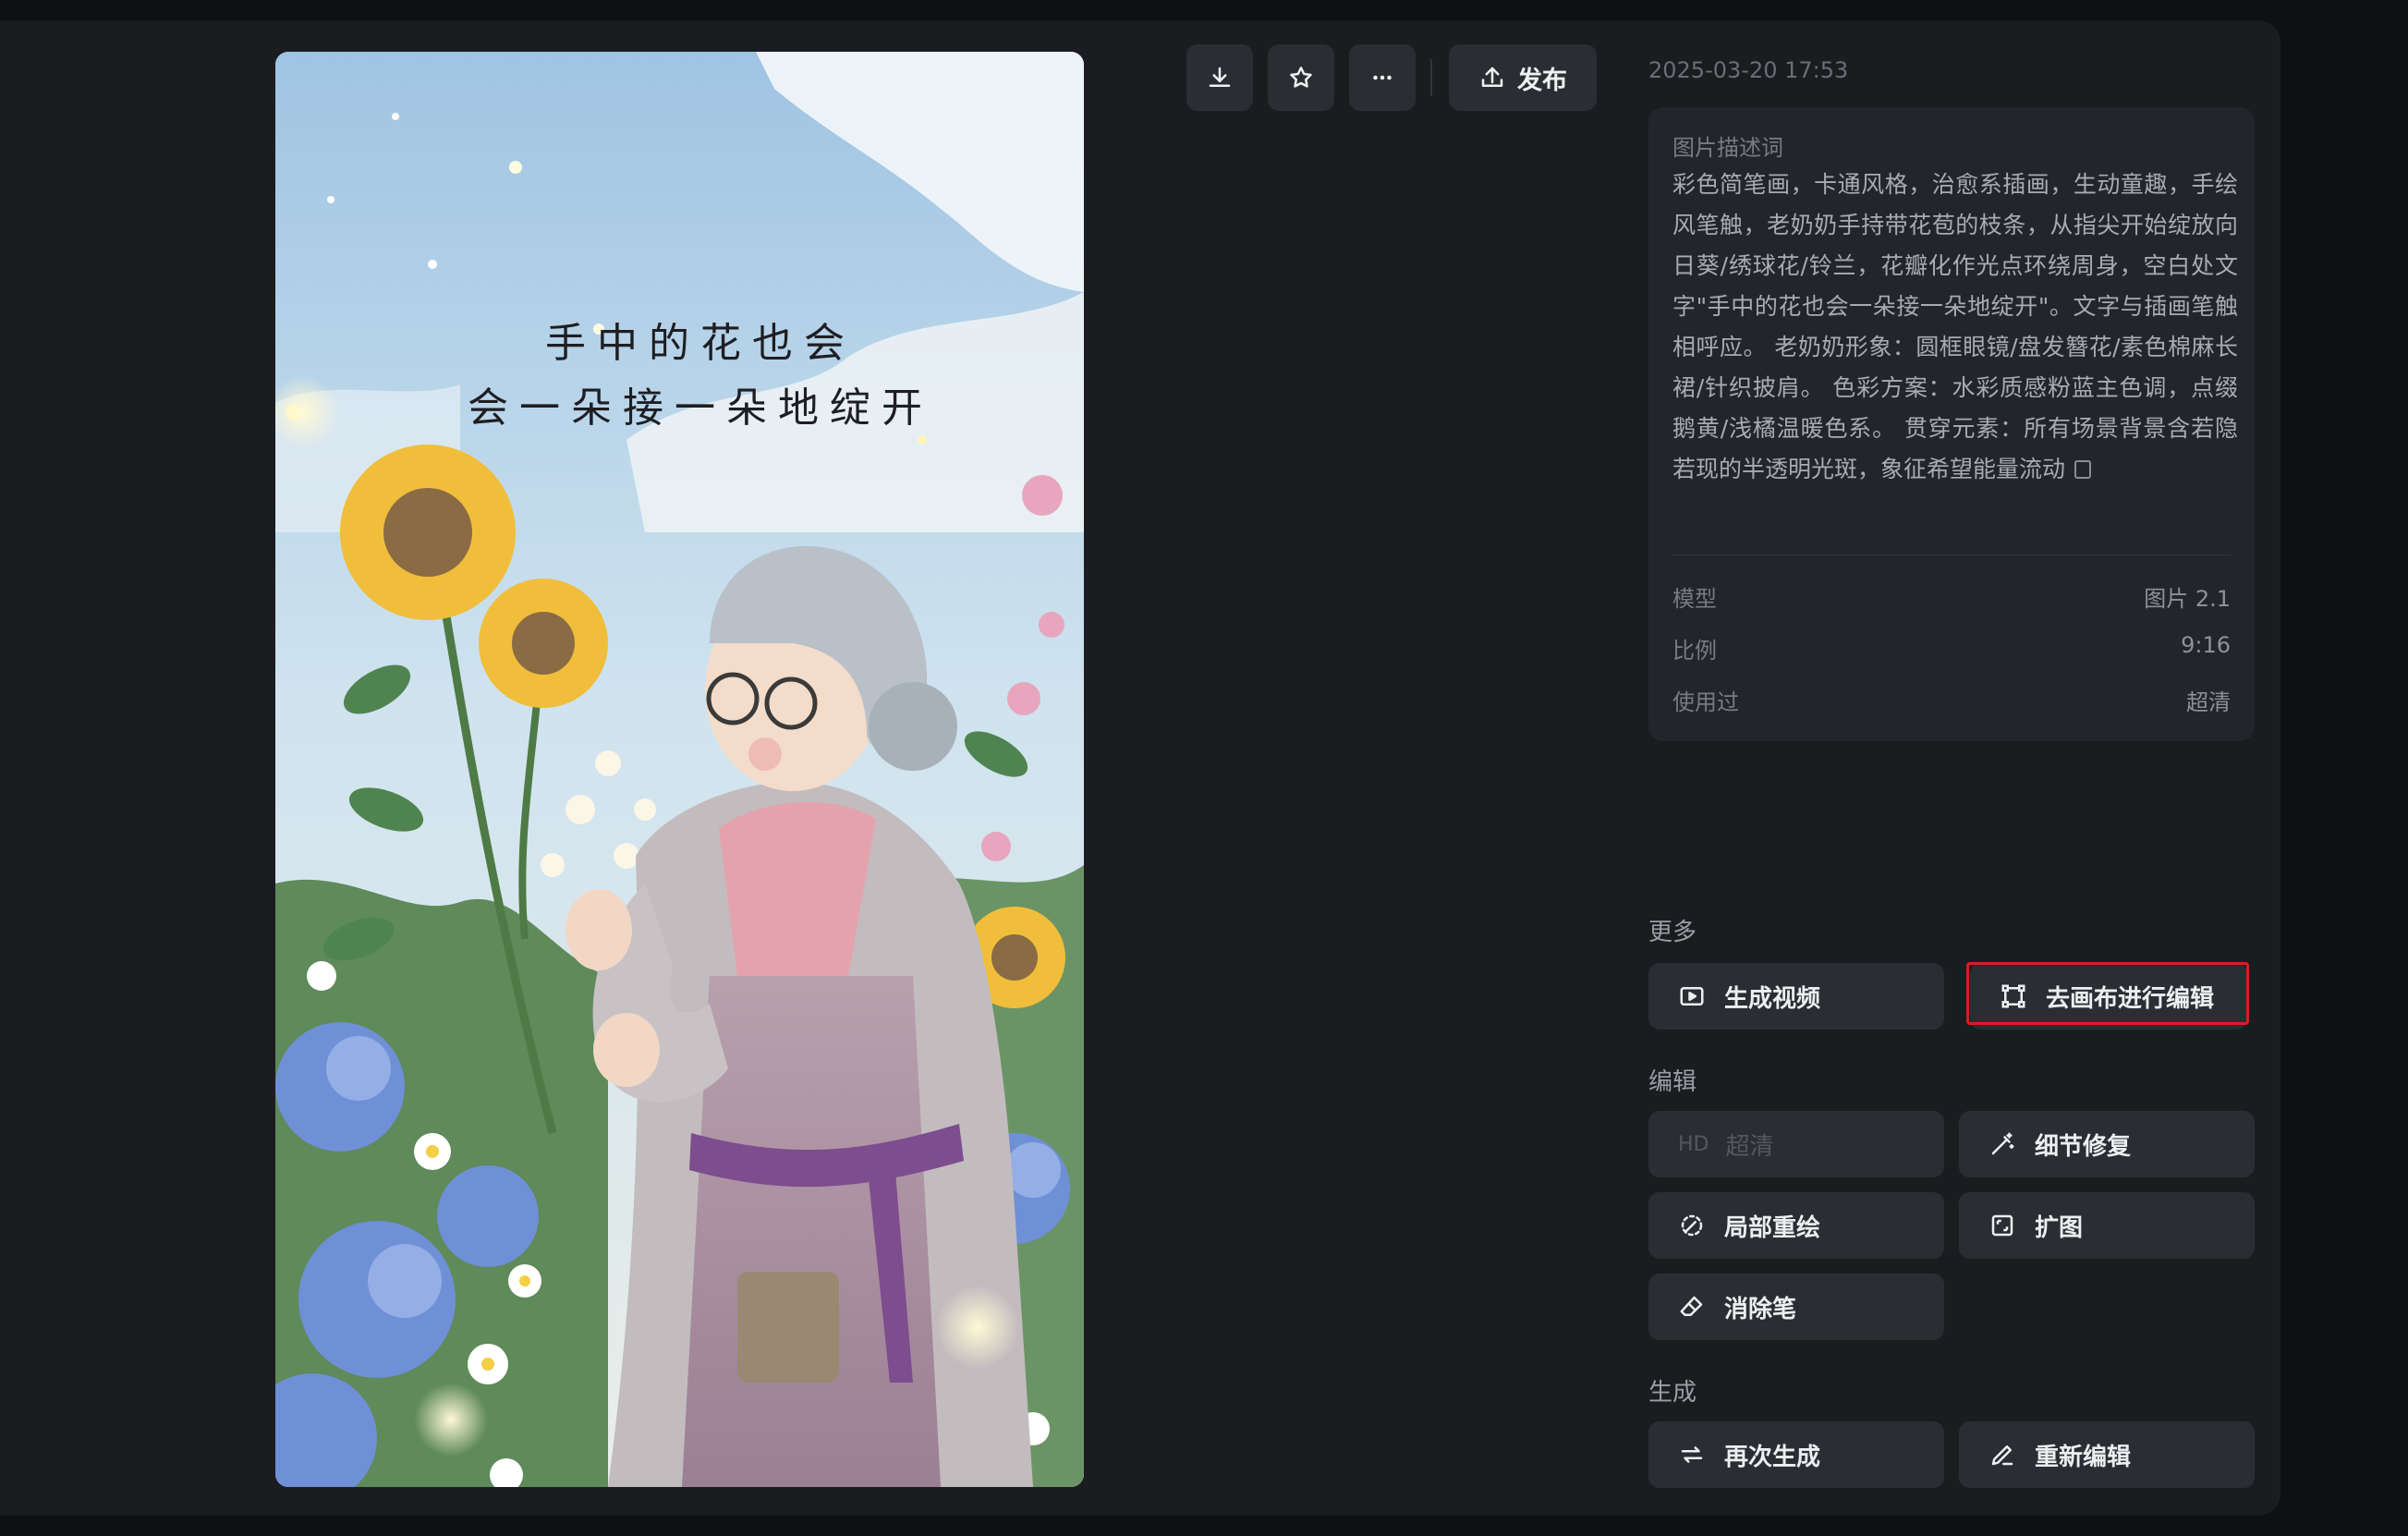 The width and height of the screenshot is (2408, 1536). Describe the element at coordinates (700, 408) in the screenshot. I see `image-caption-line2: 会一朵接一朵地绽开` at that location.